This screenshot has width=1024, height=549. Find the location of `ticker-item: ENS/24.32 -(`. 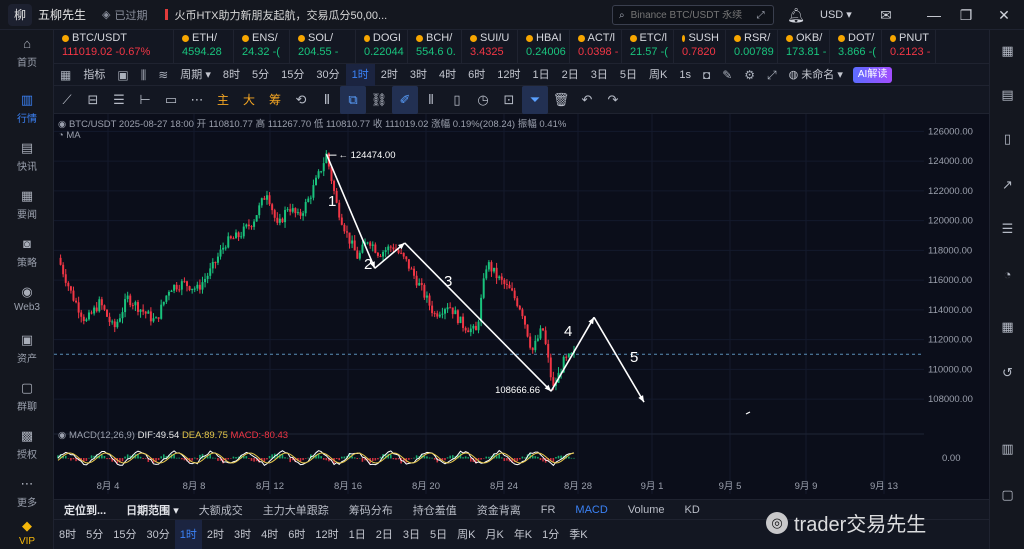

ticker-item: ENS/24.32 -( is located at coordinates (262, 46).